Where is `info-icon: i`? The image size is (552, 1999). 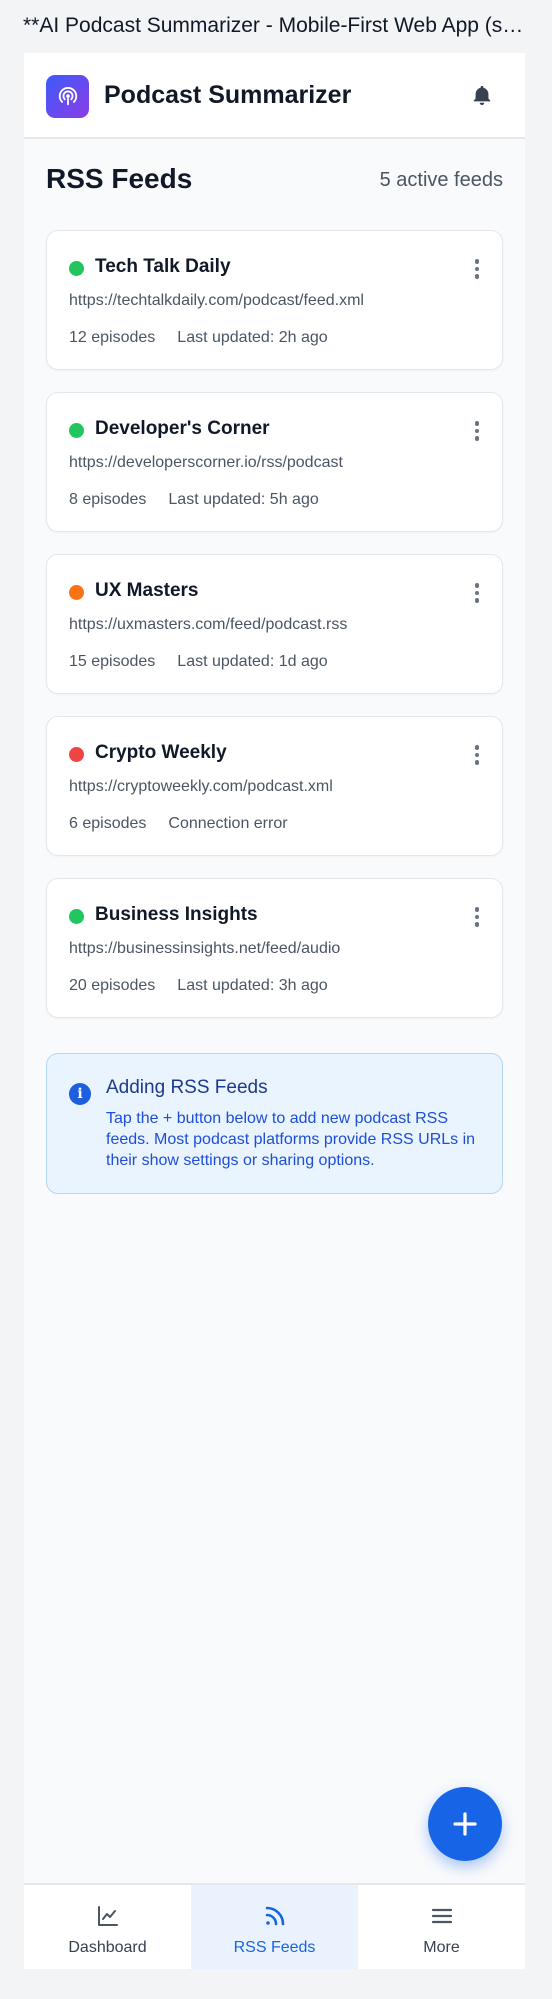
info-icon: i is located at coordinates (80, 1094).